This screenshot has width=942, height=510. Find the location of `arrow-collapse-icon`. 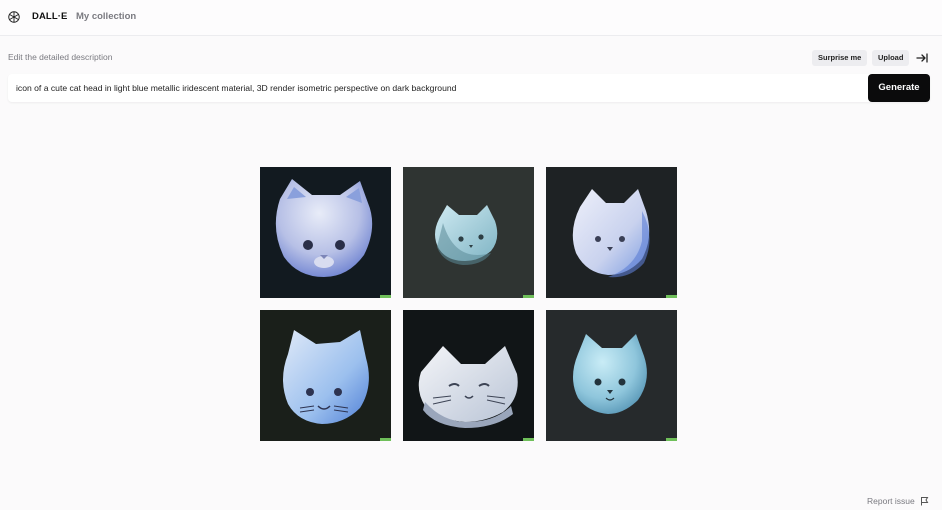

arrow-collapse-icon is located at coordinates (922, 58).